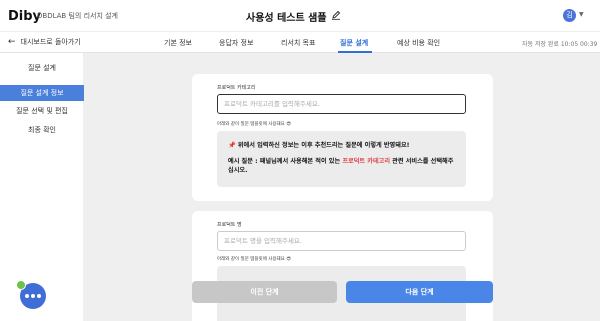  What do you see at coordinates (77, 16) in the screenshot?
I see `workspace-name: DBDLAB 팀의 리서치 설계` at bounding box center [77, 16].